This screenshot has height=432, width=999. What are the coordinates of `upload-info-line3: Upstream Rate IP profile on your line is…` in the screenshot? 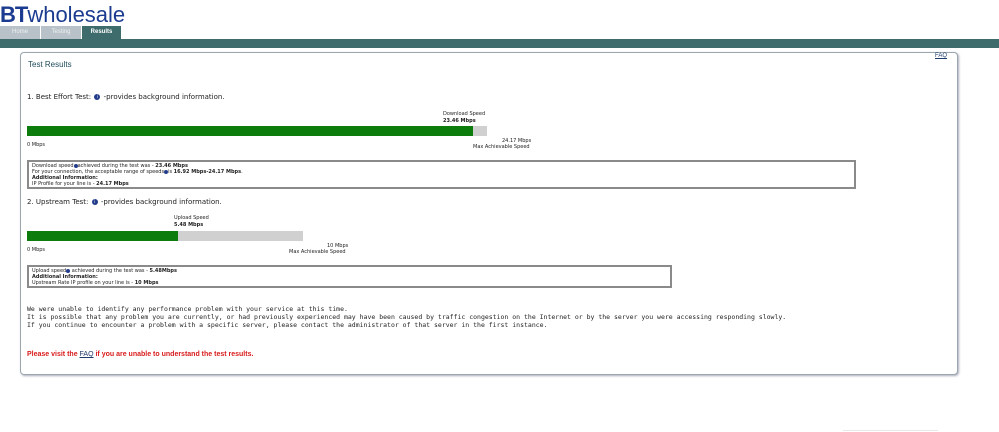 It's located at (349, 283).